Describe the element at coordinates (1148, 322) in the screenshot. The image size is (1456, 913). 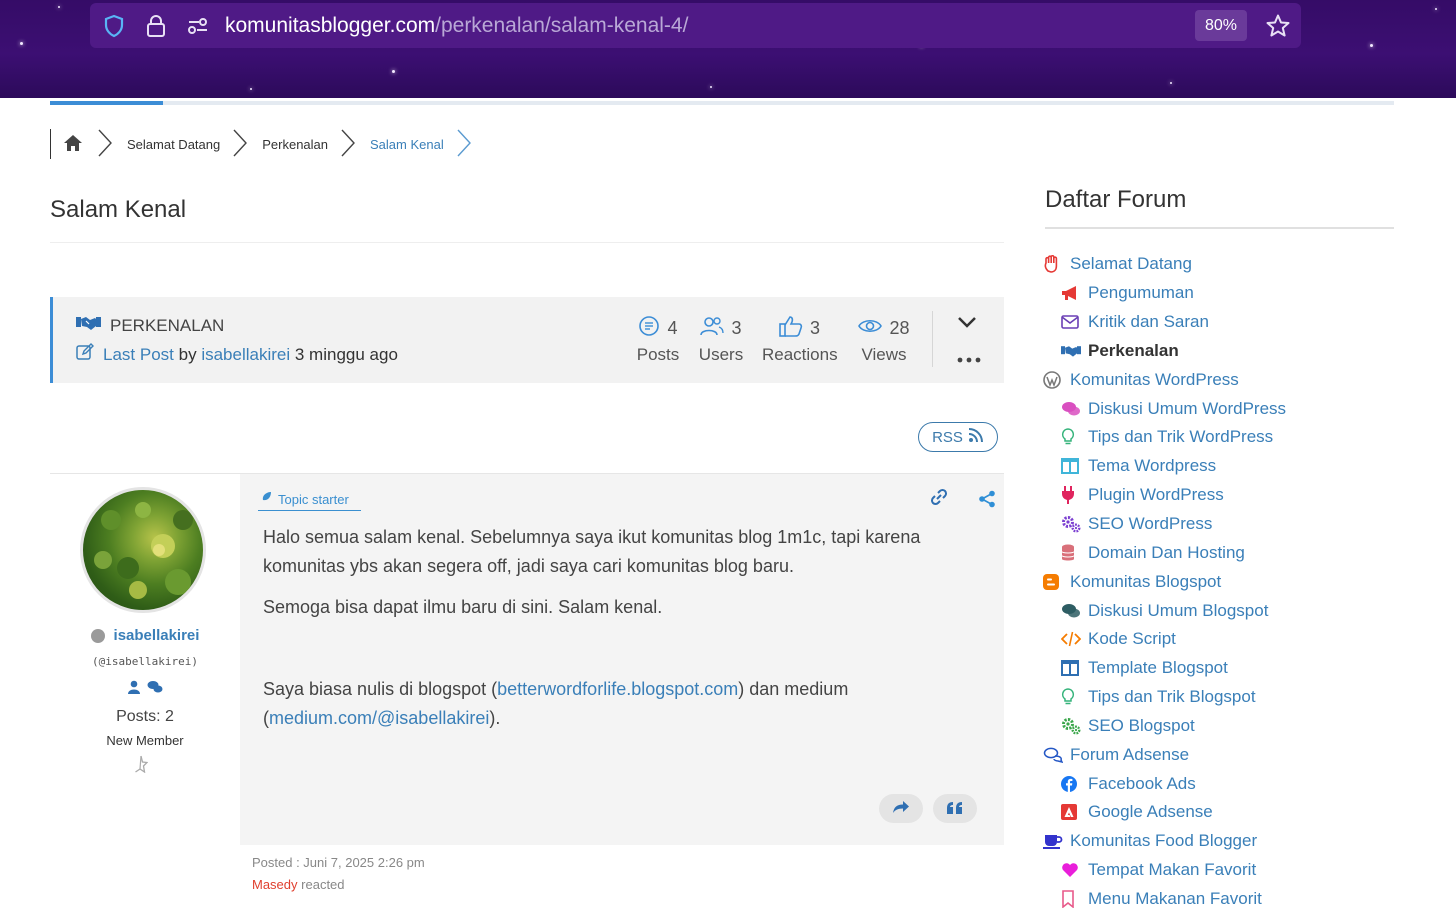
I see `sidebar-forum-label: Kritik dan Saran` at that location.